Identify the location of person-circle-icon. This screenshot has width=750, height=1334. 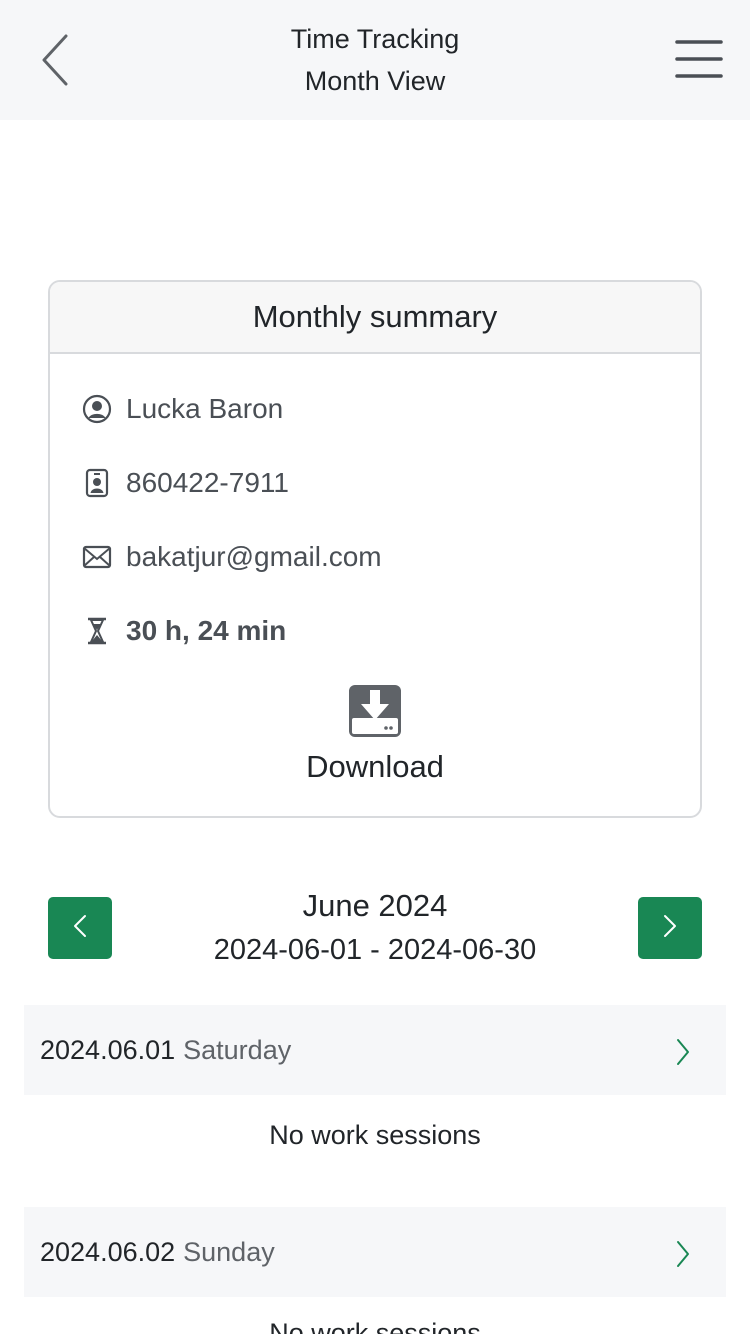
(97, 409).